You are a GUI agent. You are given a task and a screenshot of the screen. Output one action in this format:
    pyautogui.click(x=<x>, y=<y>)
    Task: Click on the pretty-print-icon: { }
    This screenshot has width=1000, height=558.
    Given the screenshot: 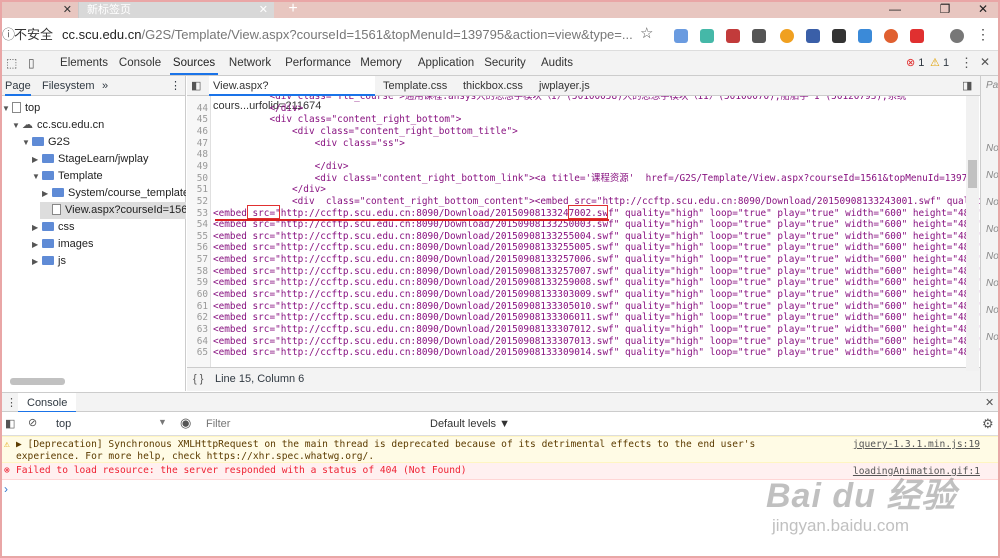 What is the action you would take?
    pyautogui.click(x=198, y=379)
    